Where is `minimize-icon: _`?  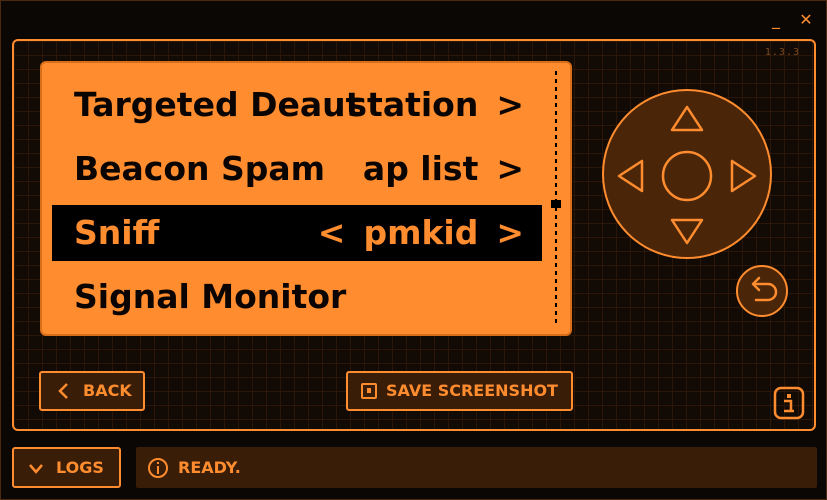
minimize-icon: _ is located at coordinates (776, 19).